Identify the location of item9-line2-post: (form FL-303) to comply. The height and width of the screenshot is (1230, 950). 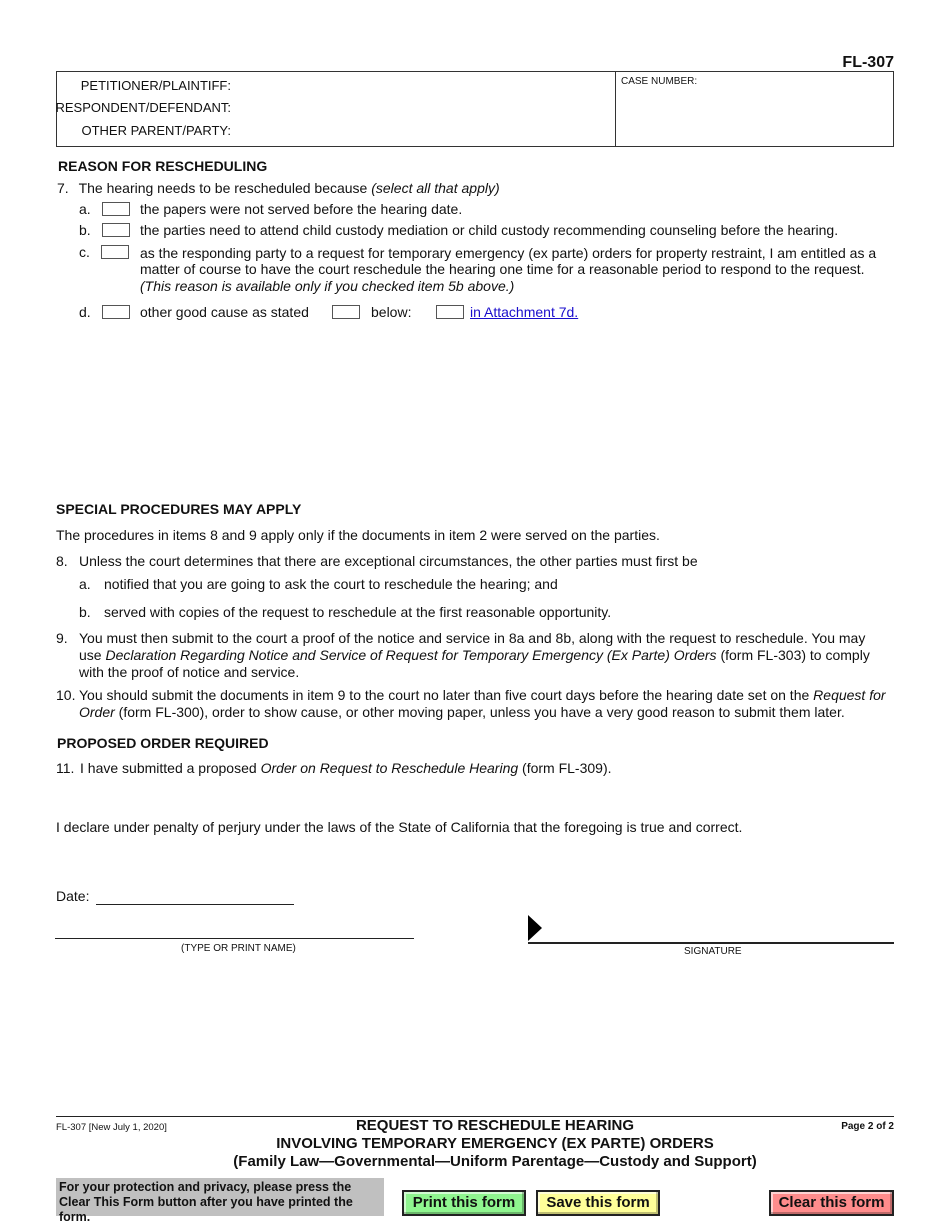
(793, 655).